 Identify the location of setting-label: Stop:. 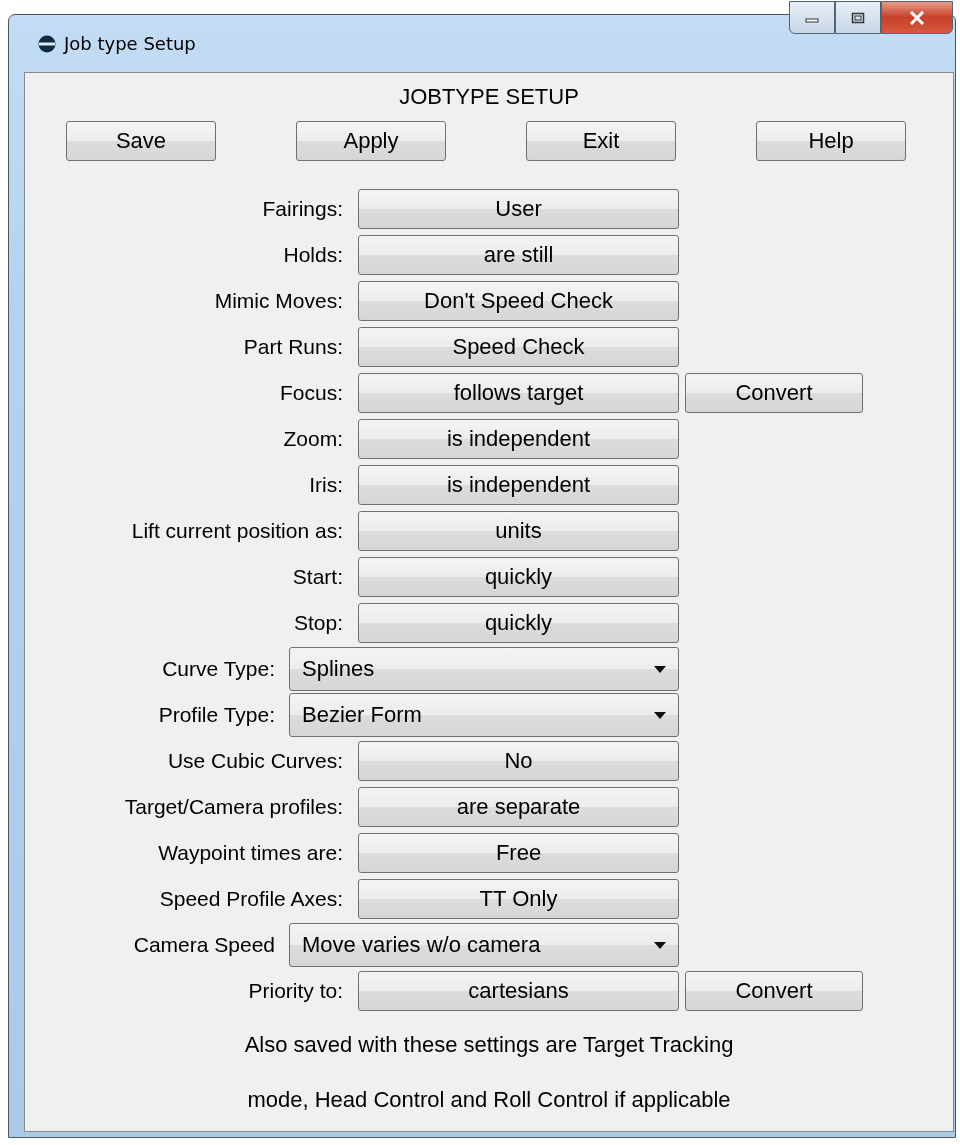
(317, 623).